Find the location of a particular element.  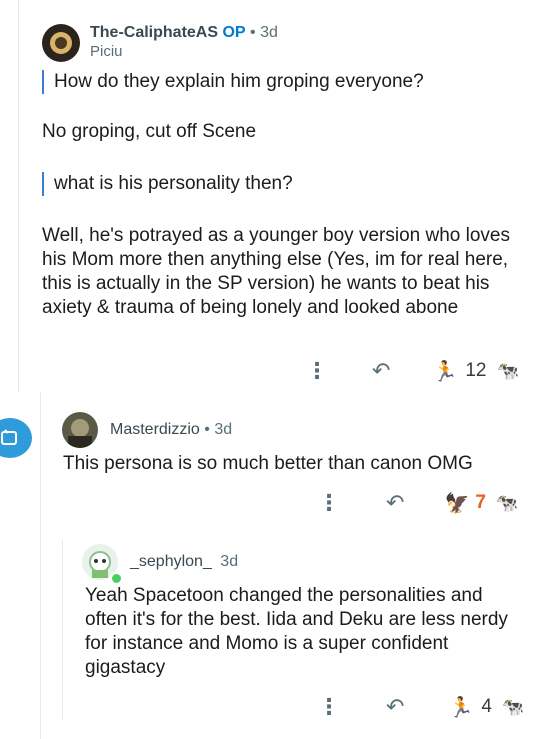

comment-header: Masterdizzio • 3d is located at coordinates (171, 430).